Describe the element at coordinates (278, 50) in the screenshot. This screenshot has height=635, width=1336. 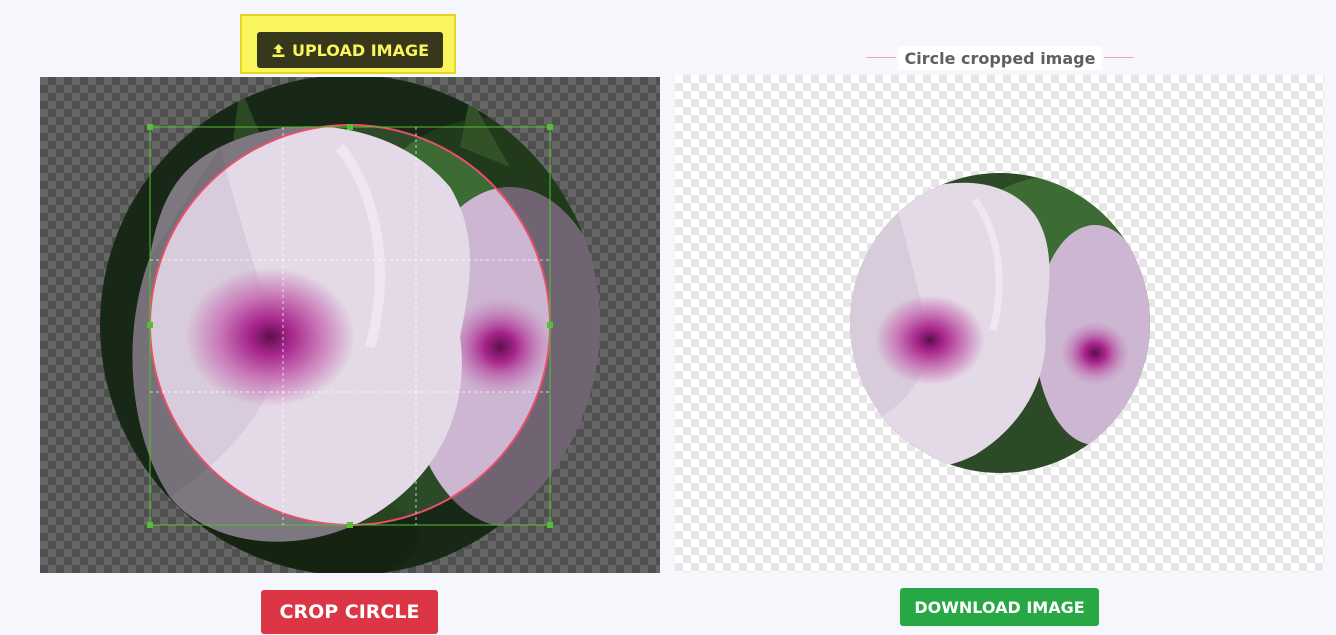
I see `upload-icon` at that location.